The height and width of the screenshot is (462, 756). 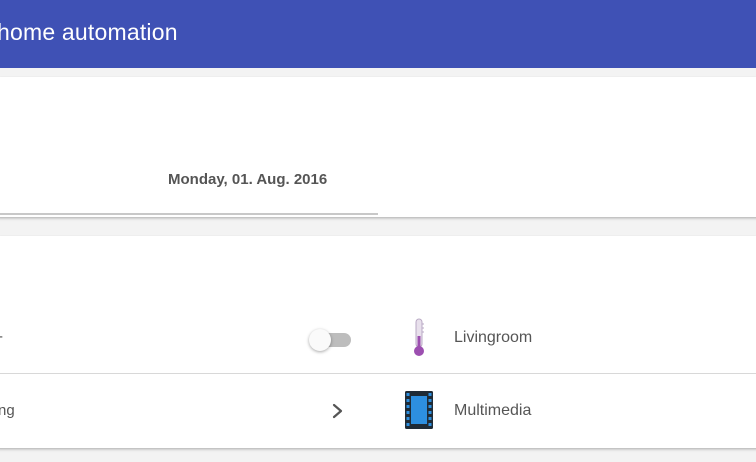 What do you see at coordinates (320, 340) in the screenshot?
I see `toggle-thumb` at bounding box center [320, 340].